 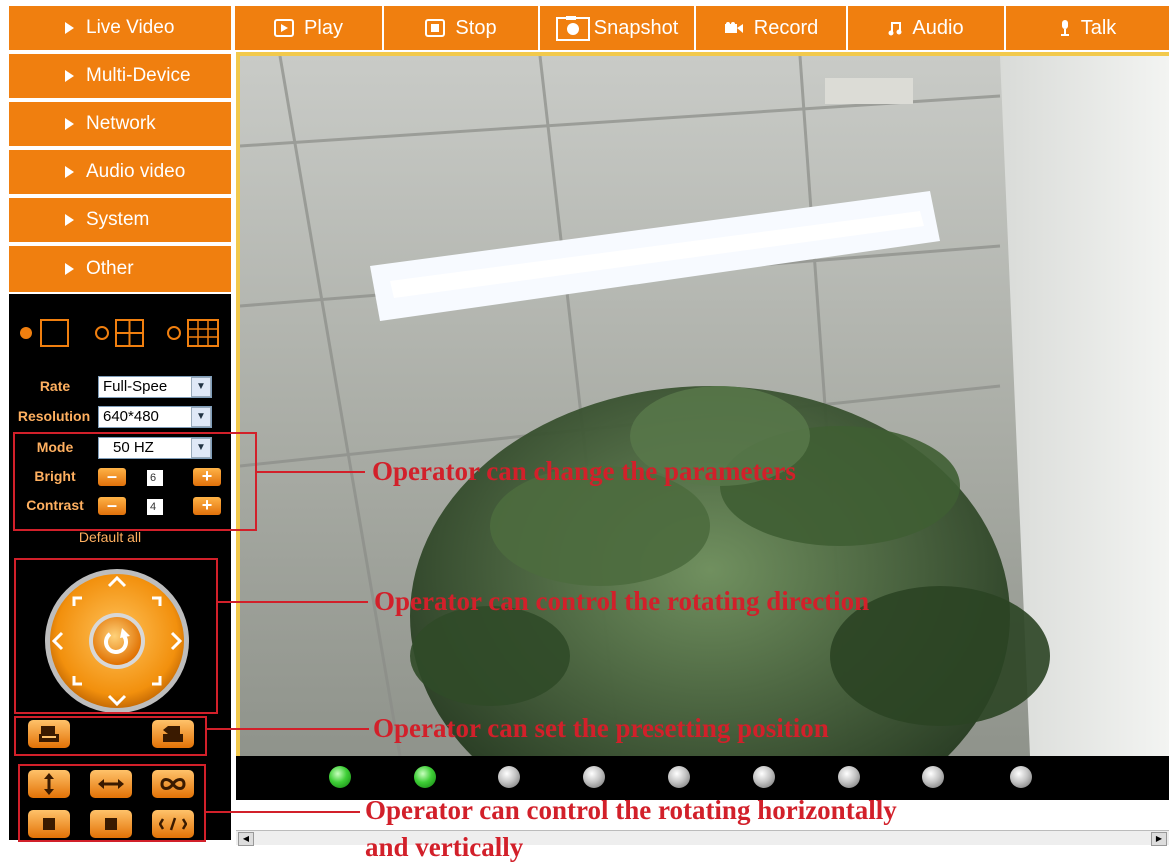 I want to click on talk-label: Talk, so click(x=1098, y=27).